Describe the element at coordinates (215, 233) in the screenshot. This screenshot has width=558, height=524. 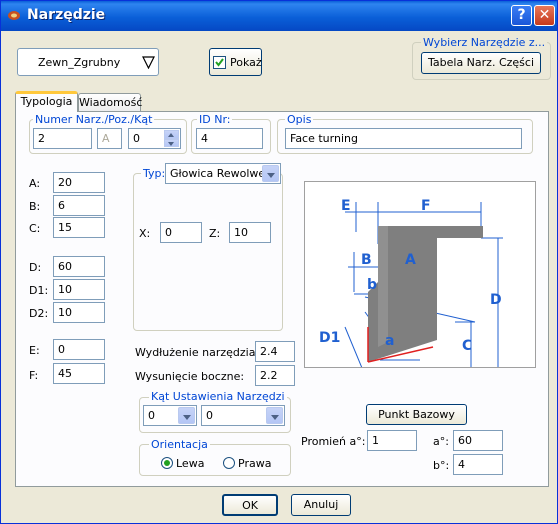
I see `z-label: Z:` at that location.